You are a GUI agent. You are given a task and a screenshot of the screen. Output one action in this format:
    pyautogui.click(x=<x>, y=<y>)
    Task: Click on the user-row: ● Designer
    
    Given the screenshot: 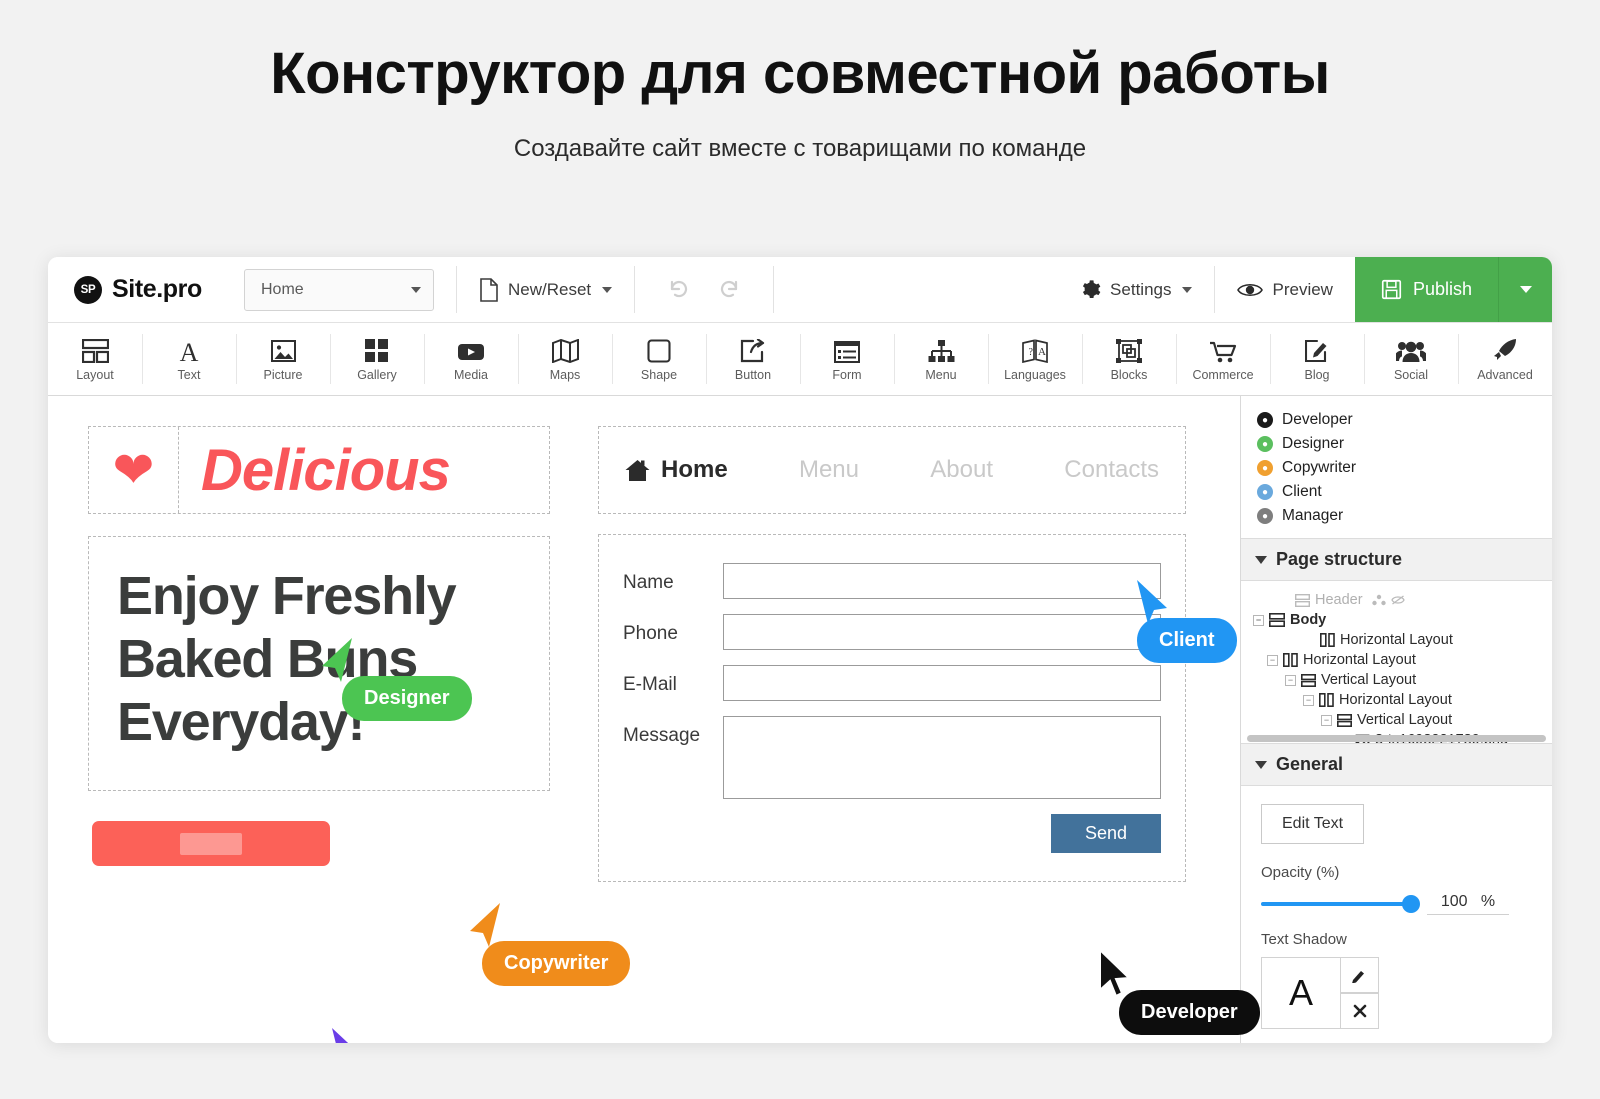 What is the action you would take?
    pyautogui.click(x=1404, y=444)
    